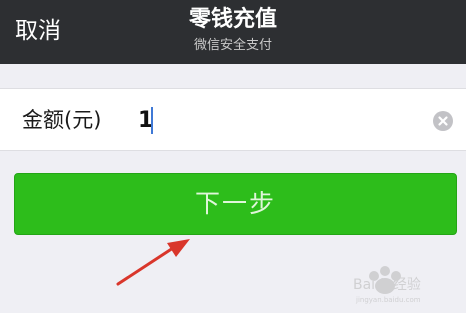  What do you see at coordinates (62, 120) in the screenshot?
I see `amount-label: 金额(元)` at bounding box center [62, 120].